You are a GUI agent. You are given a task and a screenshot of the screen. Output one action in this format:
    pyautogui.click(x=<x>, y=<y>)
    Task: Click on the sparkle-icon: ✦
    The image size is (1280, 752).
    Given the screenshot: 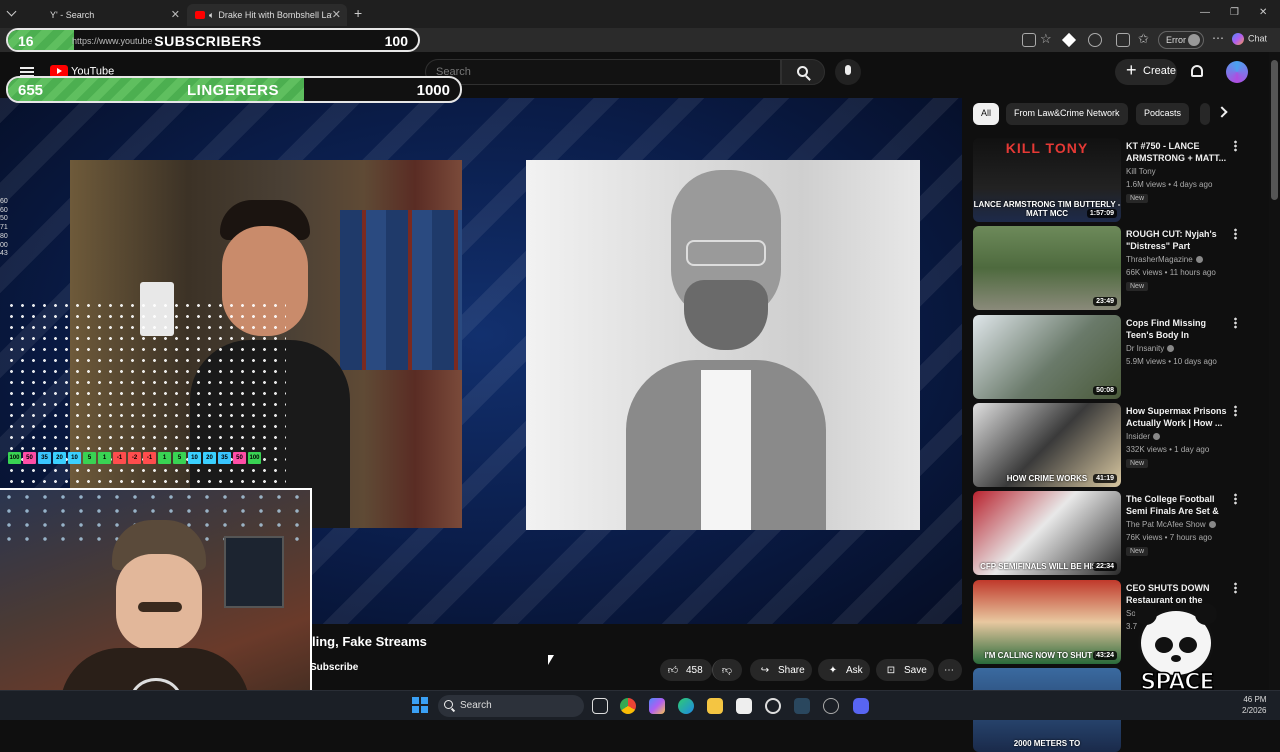 What is the action you would take?
    pyautogui.click(x=833, y=670)
    